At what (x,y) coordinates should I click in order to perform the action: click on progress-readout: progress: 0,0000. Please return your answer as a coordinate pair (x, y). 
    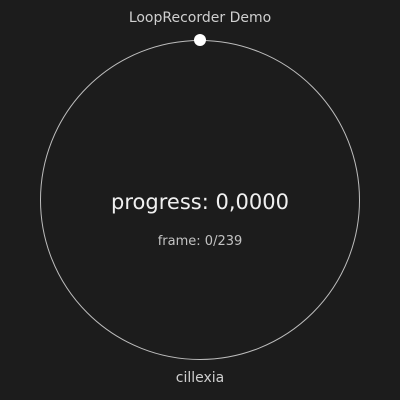
    Looking at the image, I should click on (200, 202).